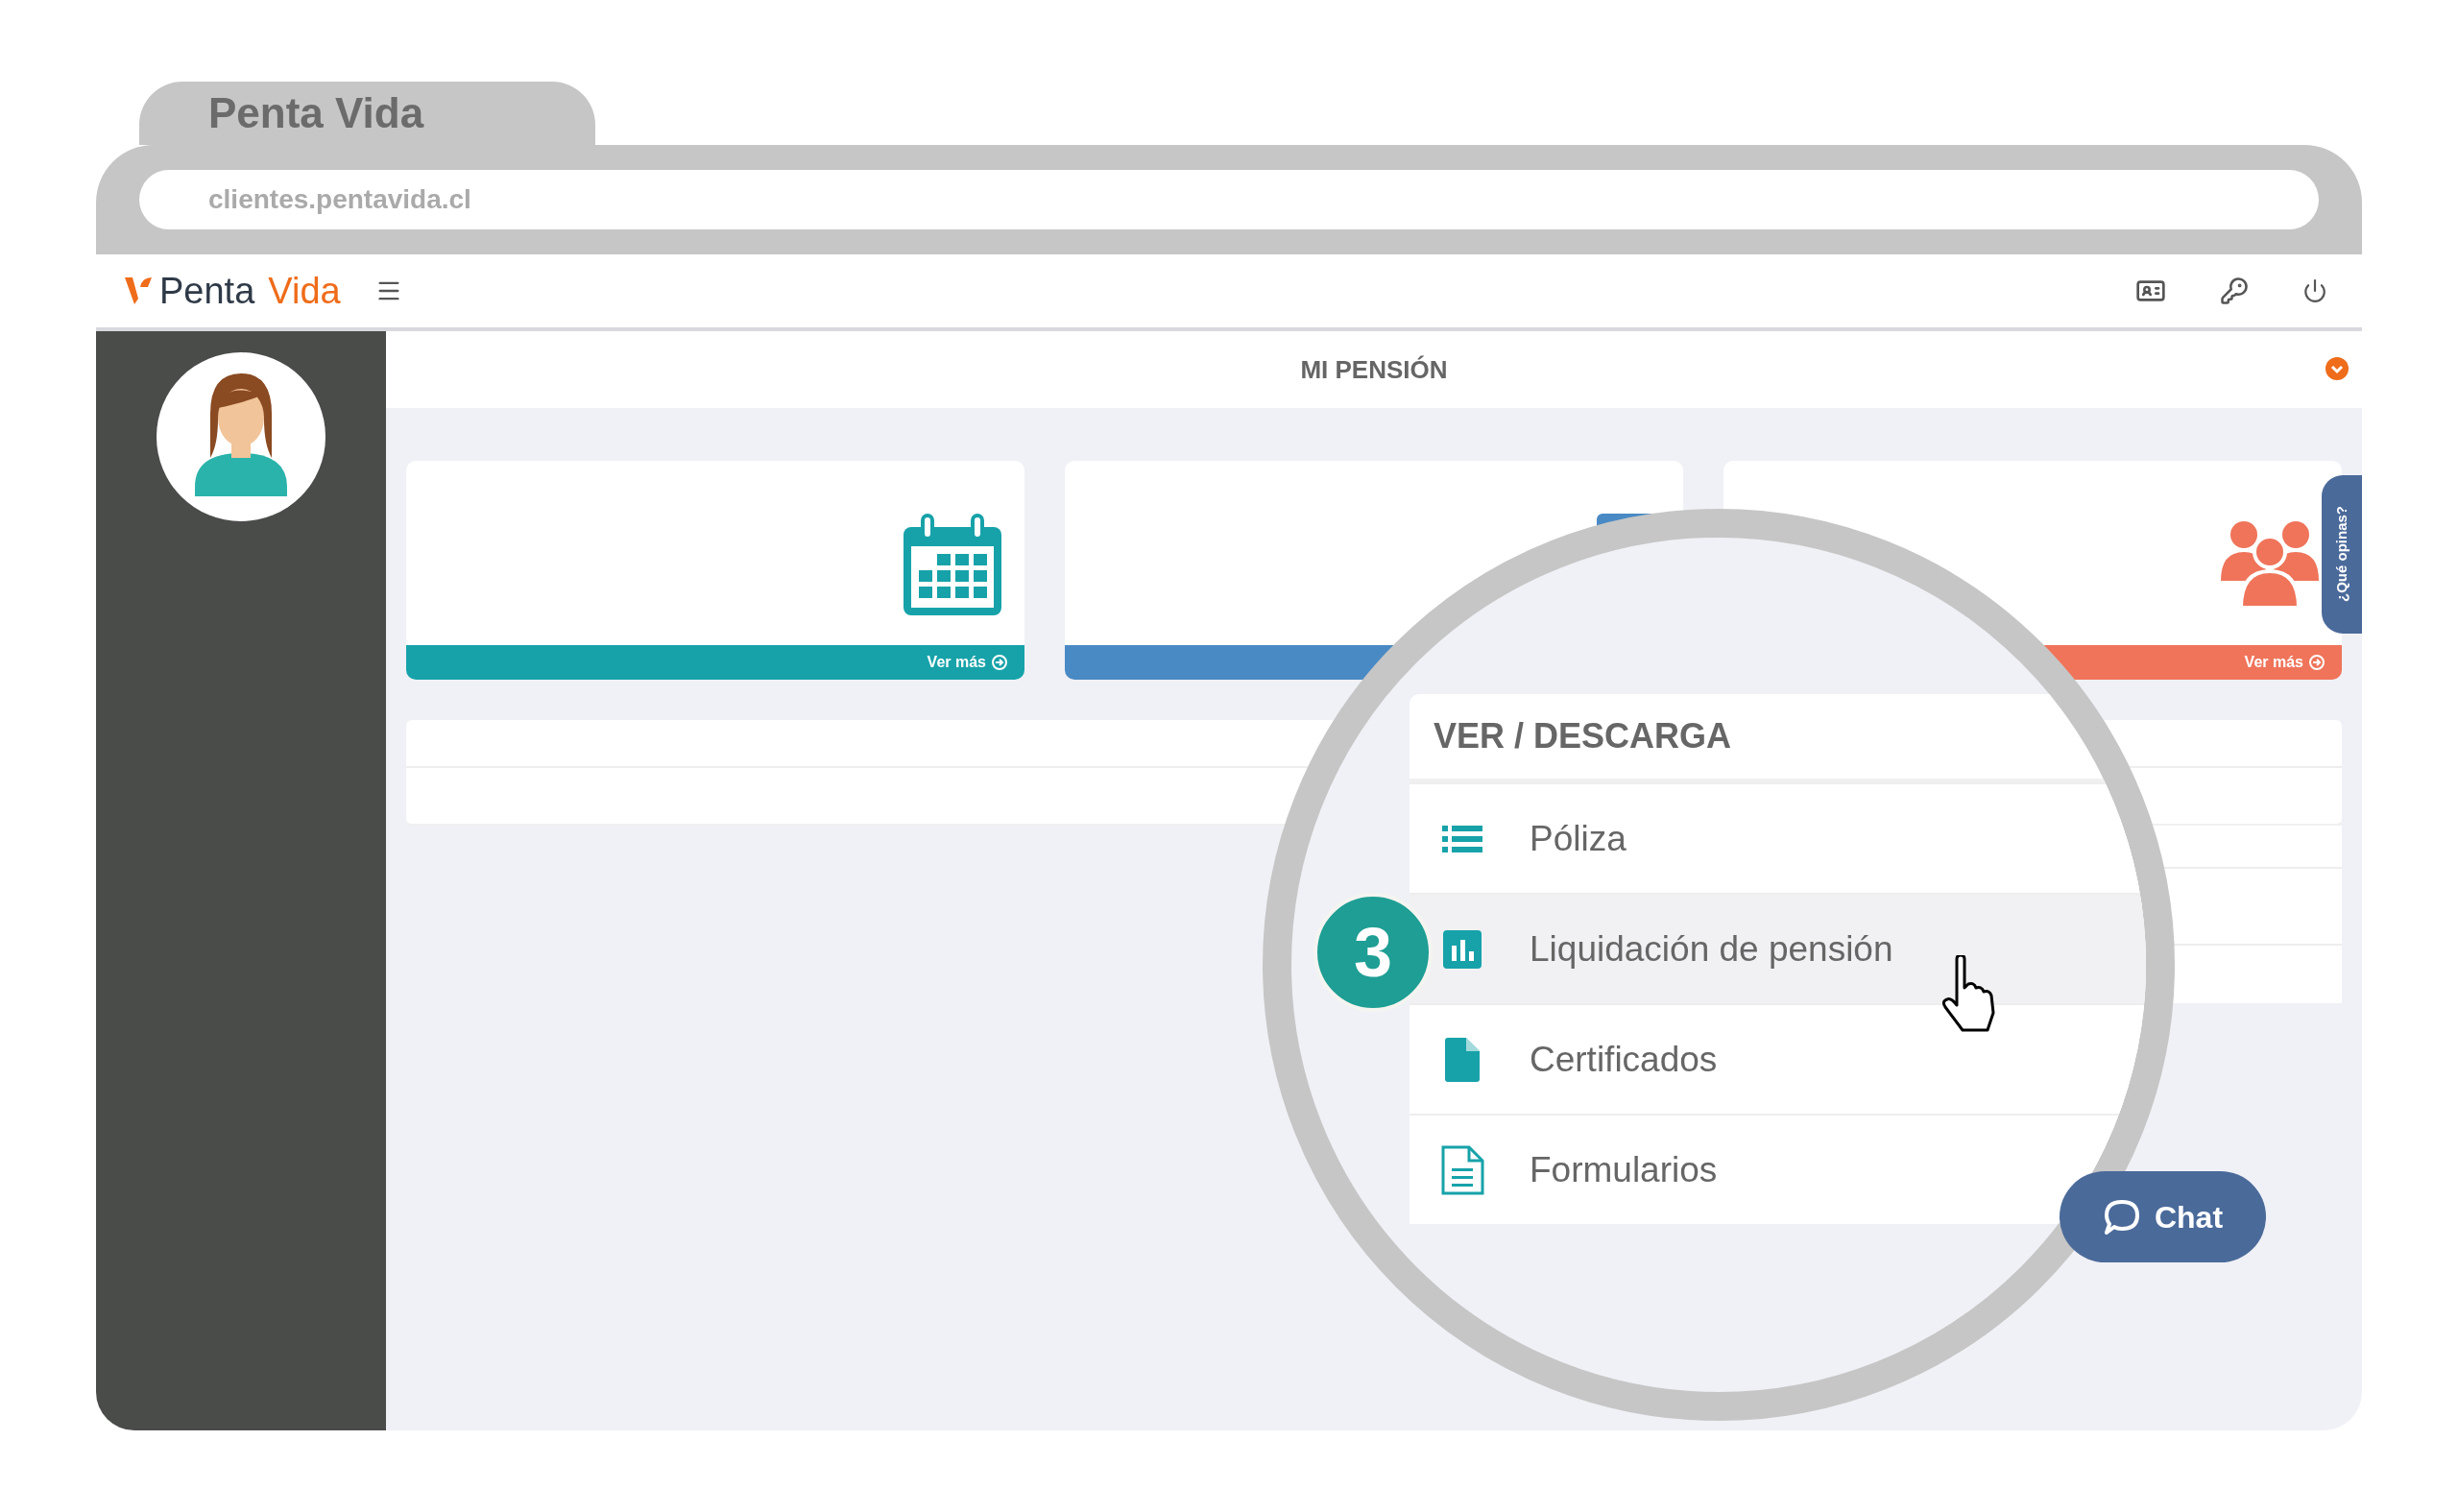  Describe the element at coordinates (233, 291) in the screenshot. I see `logo: Penta Vida` at that location.